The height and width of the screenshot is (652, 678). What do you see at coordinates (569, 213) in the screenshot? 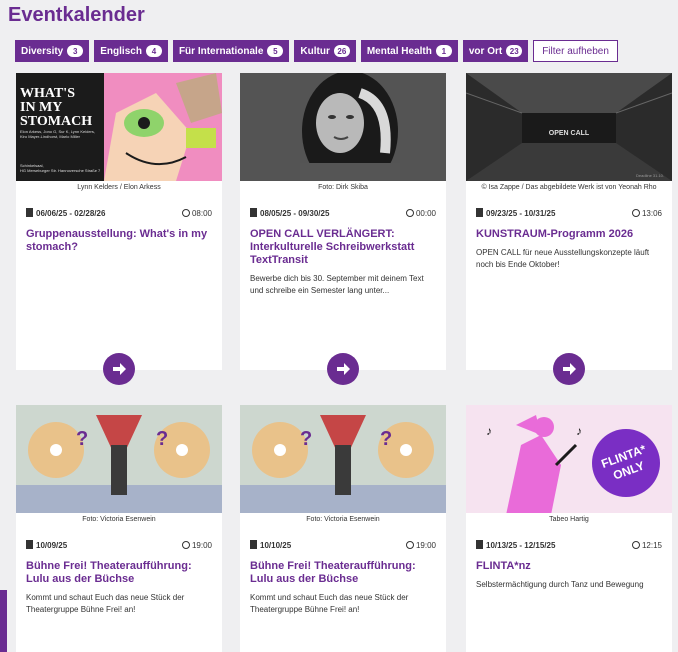
I see `event-meta: 09/23/25 - 10/31/25 13:06` at bounding box center [569, 213].